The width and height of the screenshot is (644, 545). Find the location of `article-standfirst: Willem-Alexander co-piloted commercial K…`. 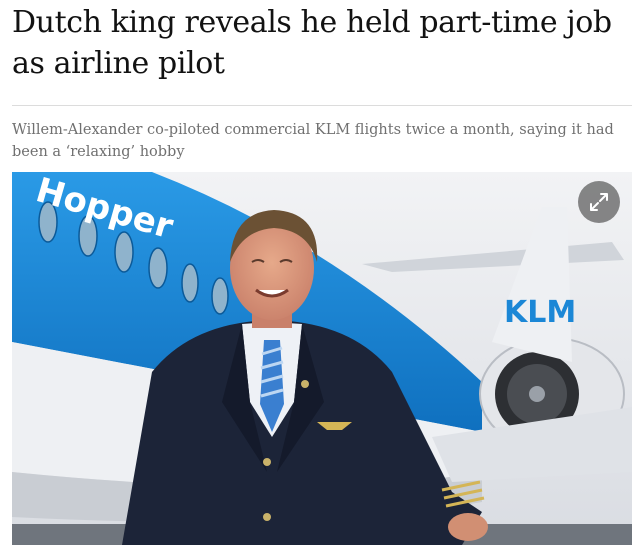

article-standfirst: Willem-Alexander co-piloted commercial K… is located at coordinates (313, 141).